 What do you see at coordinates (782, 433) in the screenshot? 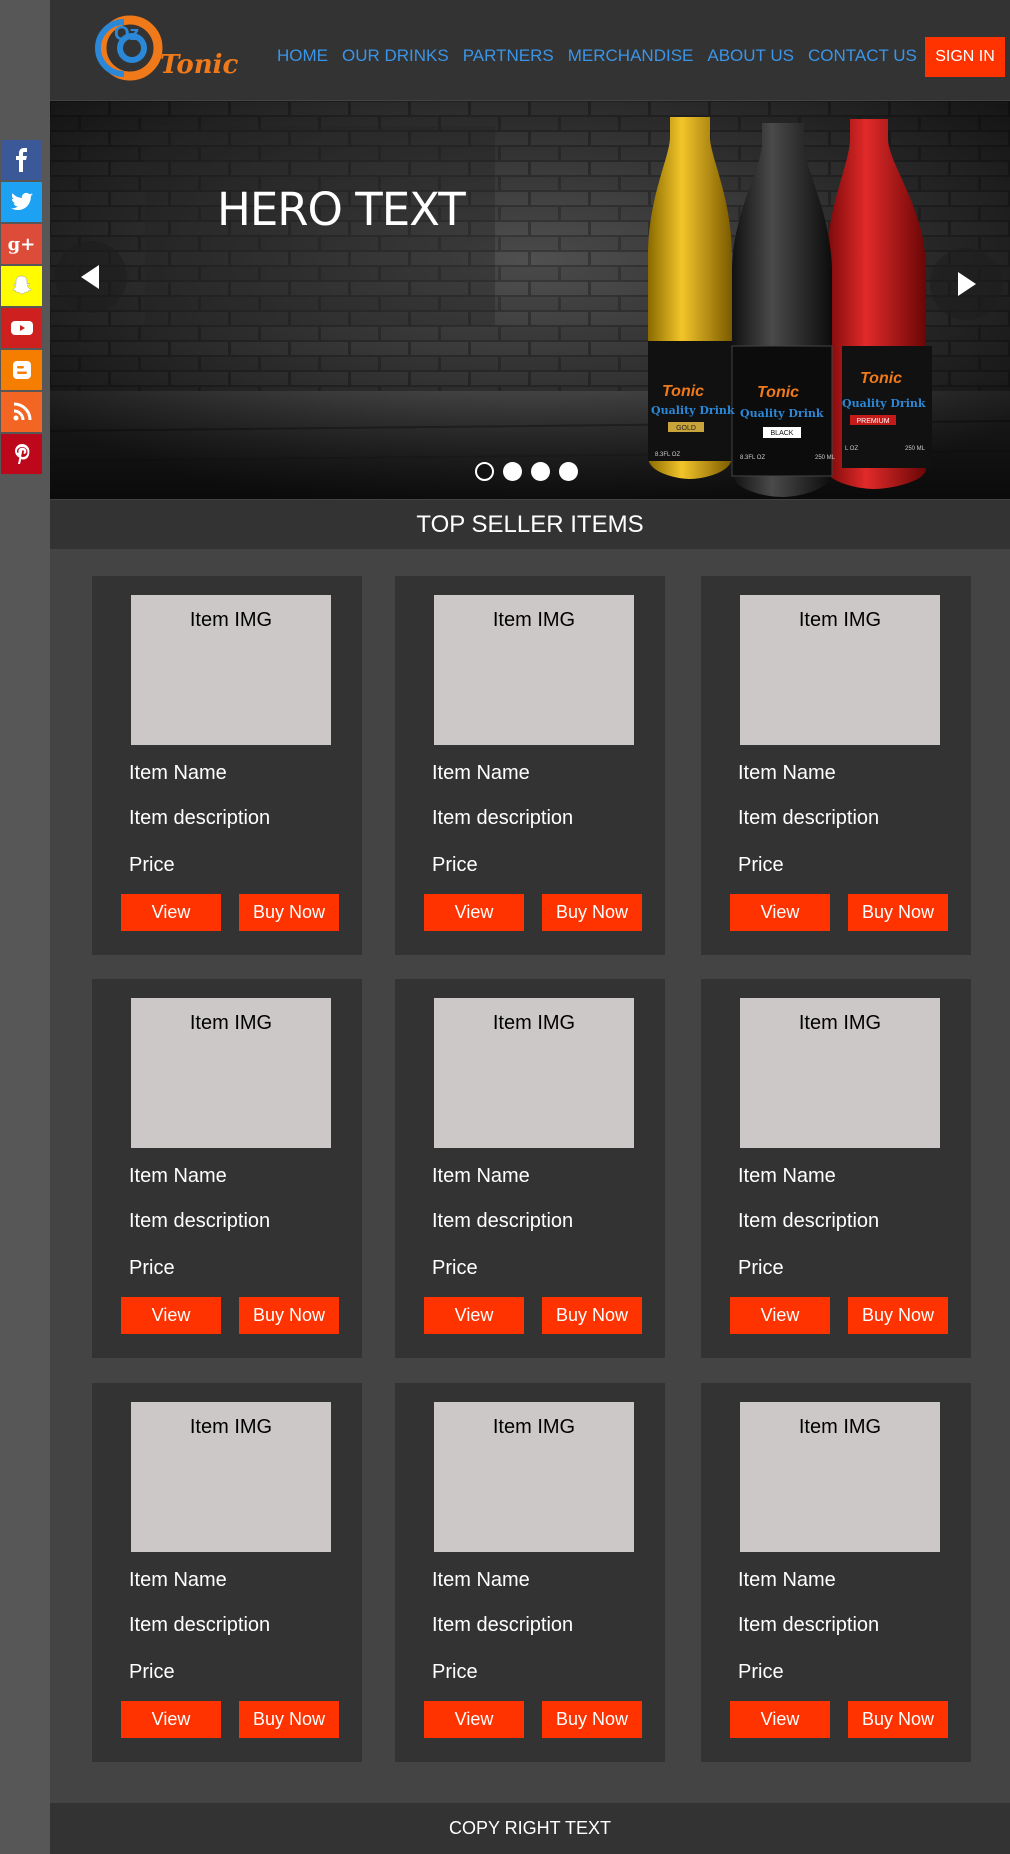
I see `bottle-black-variant: BLACK` at bounding box center [782, 433].